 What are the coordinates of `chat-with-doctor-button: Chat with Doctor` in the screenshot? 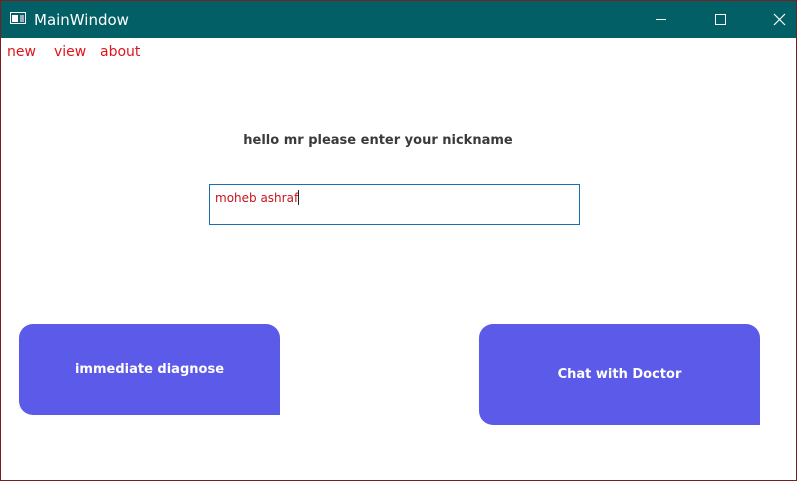 It's located at (619, 374).